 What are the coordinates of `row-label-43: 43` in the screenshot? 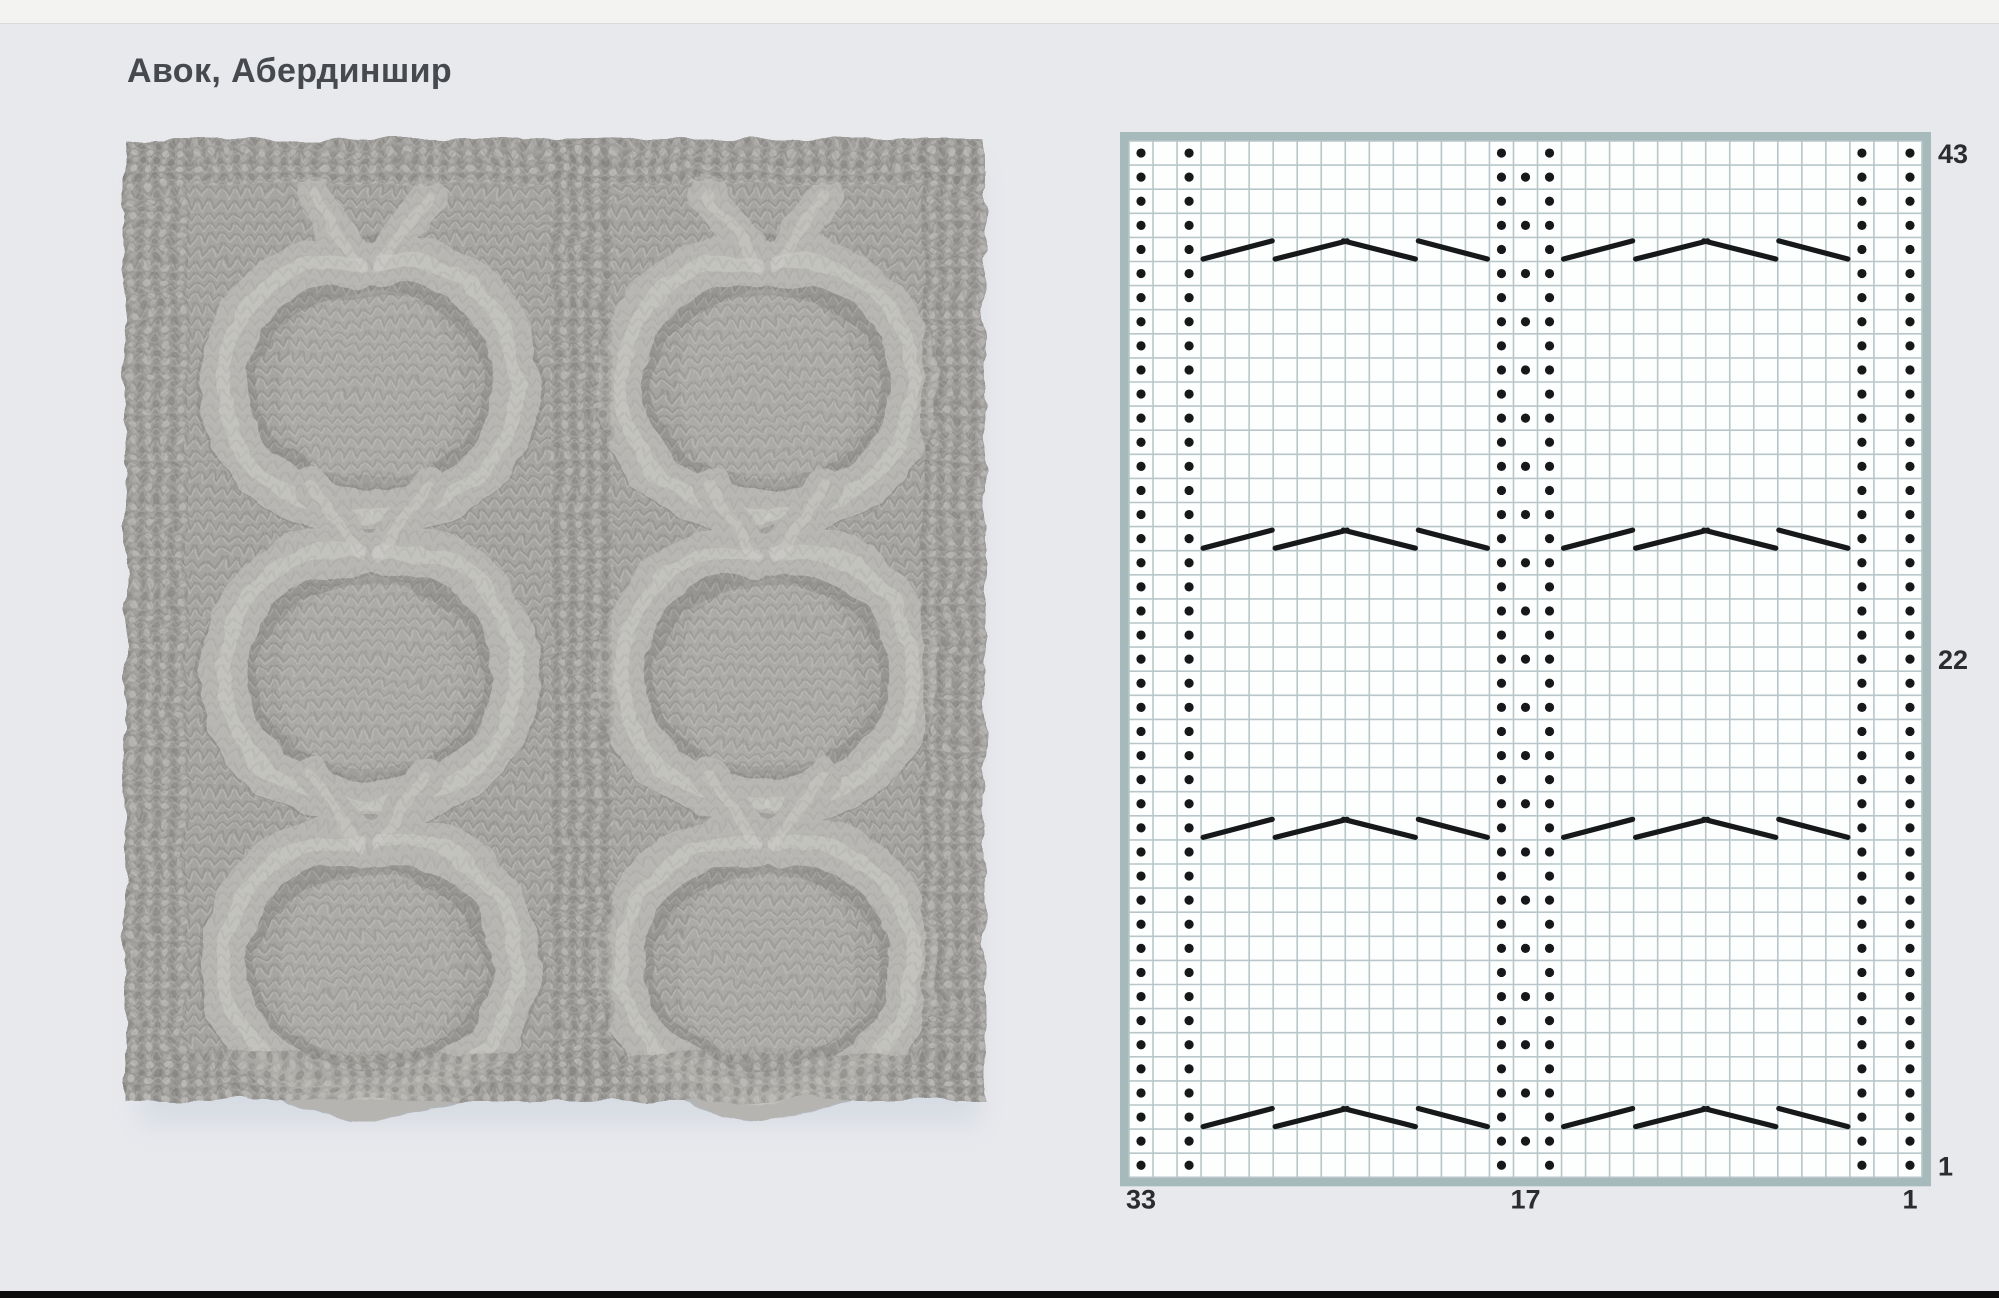 It's located at (1953, 154).